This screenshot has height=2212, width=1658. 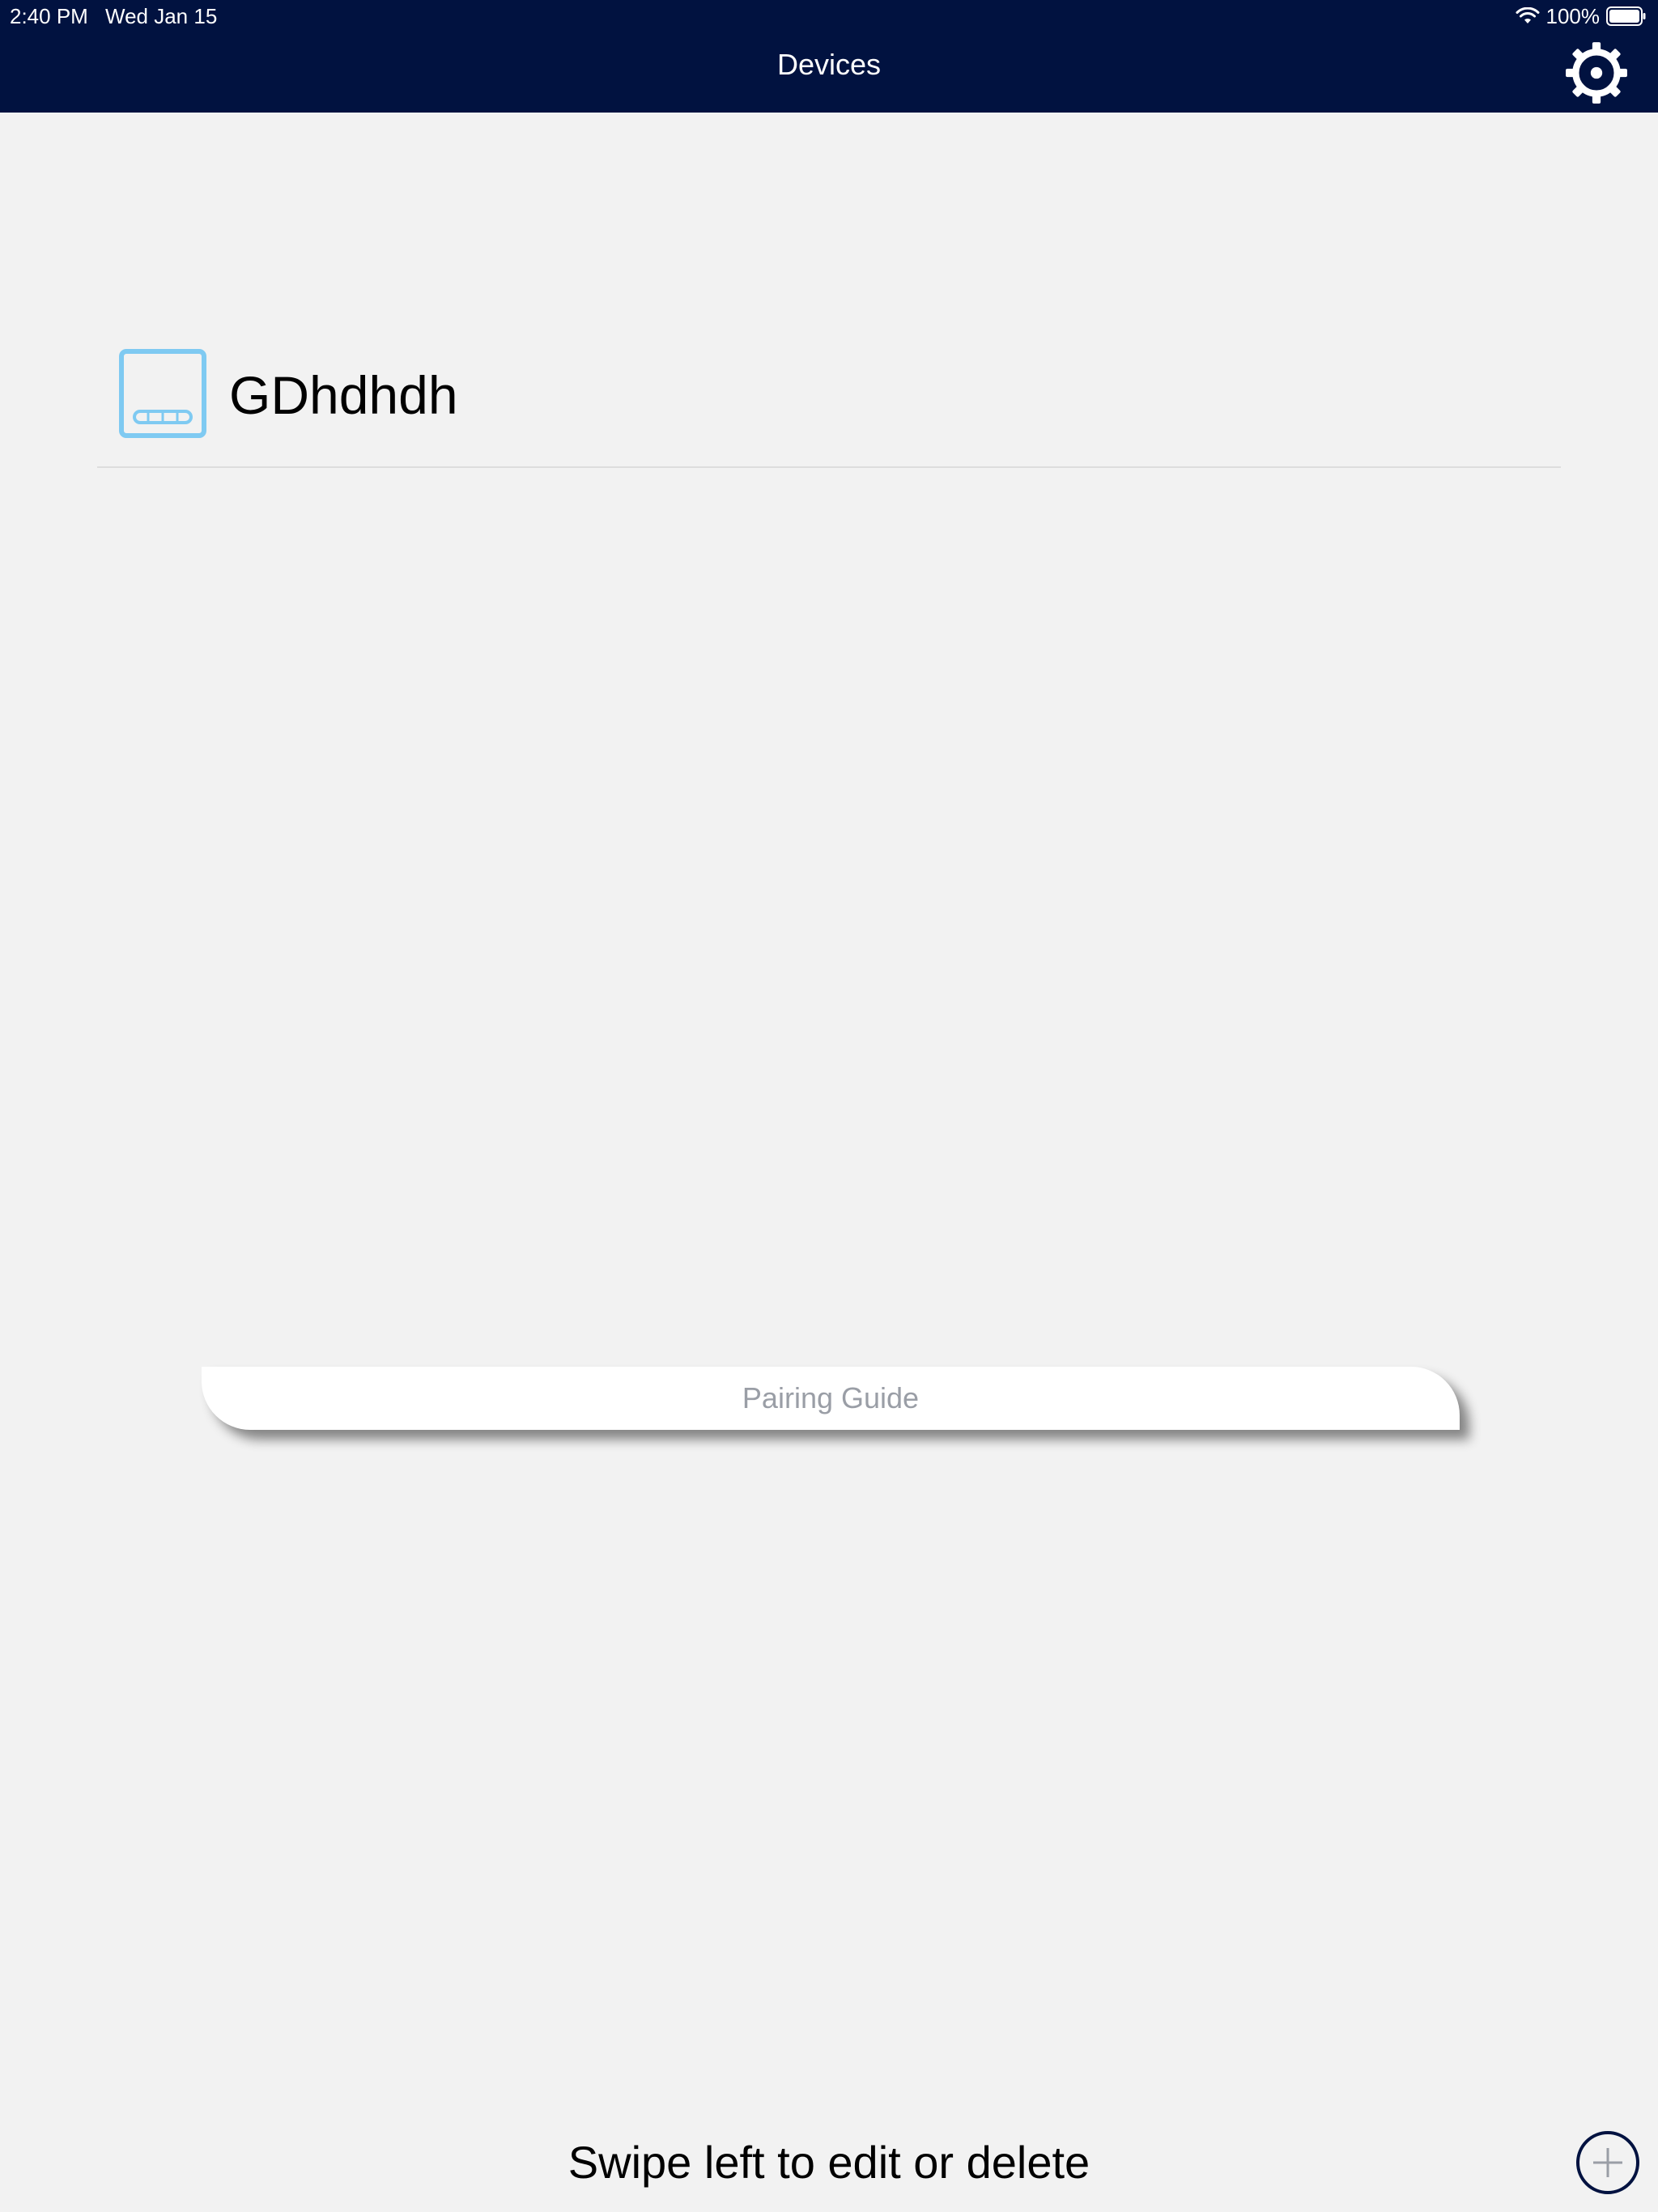 I want to click on status-indicators: 100%, so click(x=1581, y=16).